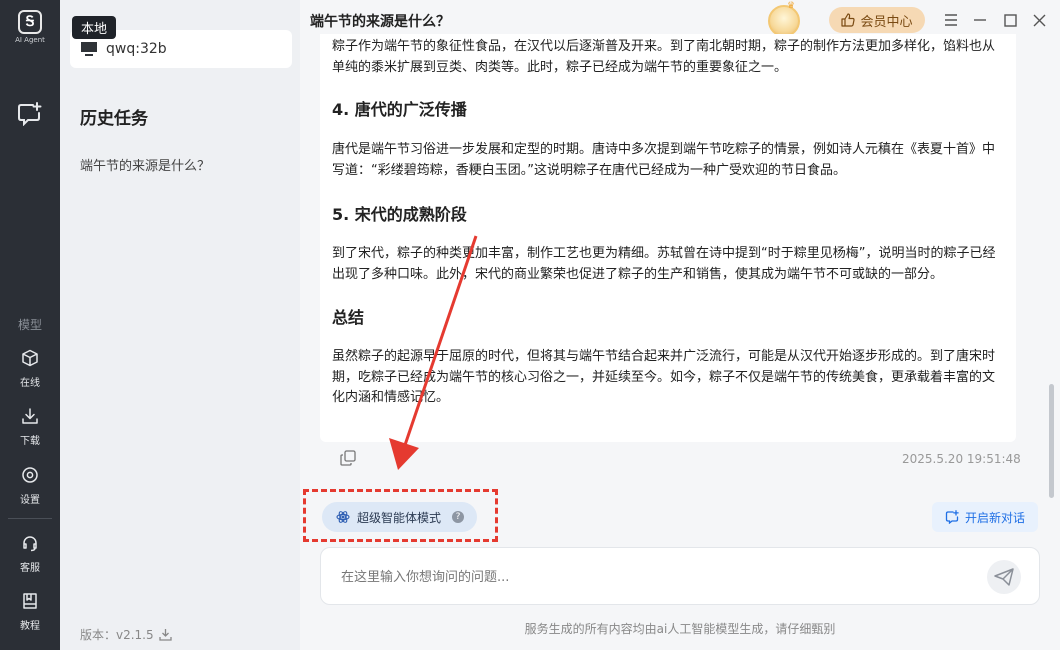  What do you see at coordinates (94, 27) in the screenshot?
I see `local-tooltip: 本地` at bounding box center [94, 27].